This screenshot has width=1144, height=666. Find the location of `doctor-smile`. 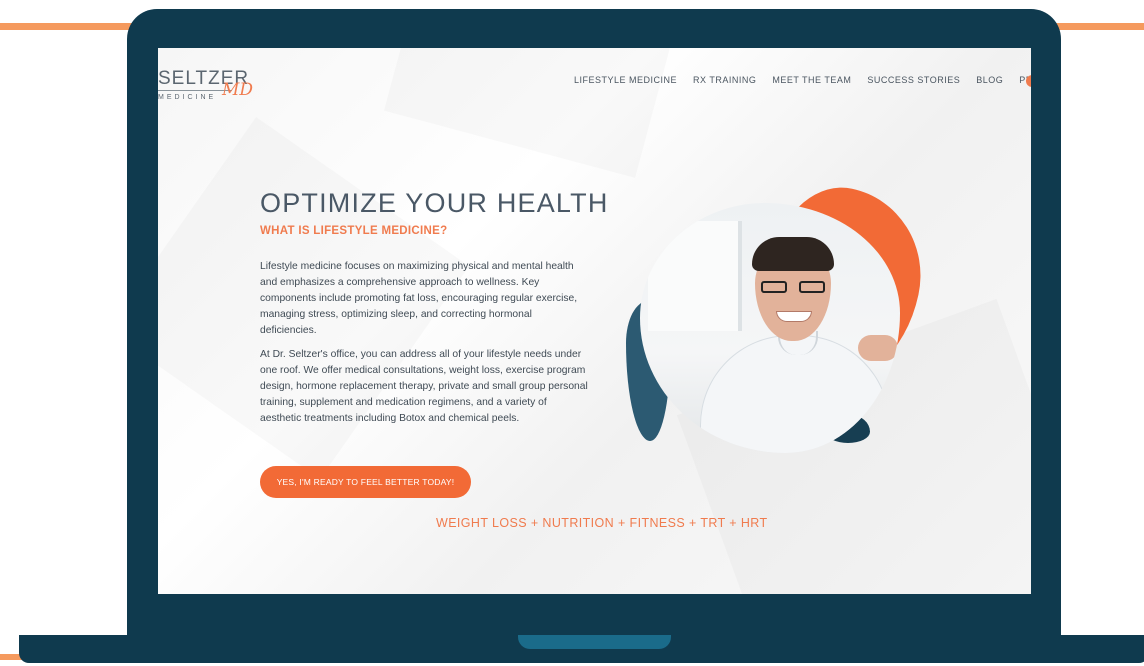

doctor-smile is located at coordinates (794, 316).